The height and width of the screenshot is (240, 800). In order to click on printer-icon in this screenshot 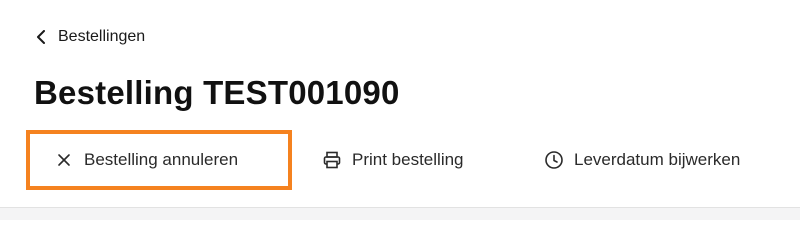, I will do `click(332, 160)`.